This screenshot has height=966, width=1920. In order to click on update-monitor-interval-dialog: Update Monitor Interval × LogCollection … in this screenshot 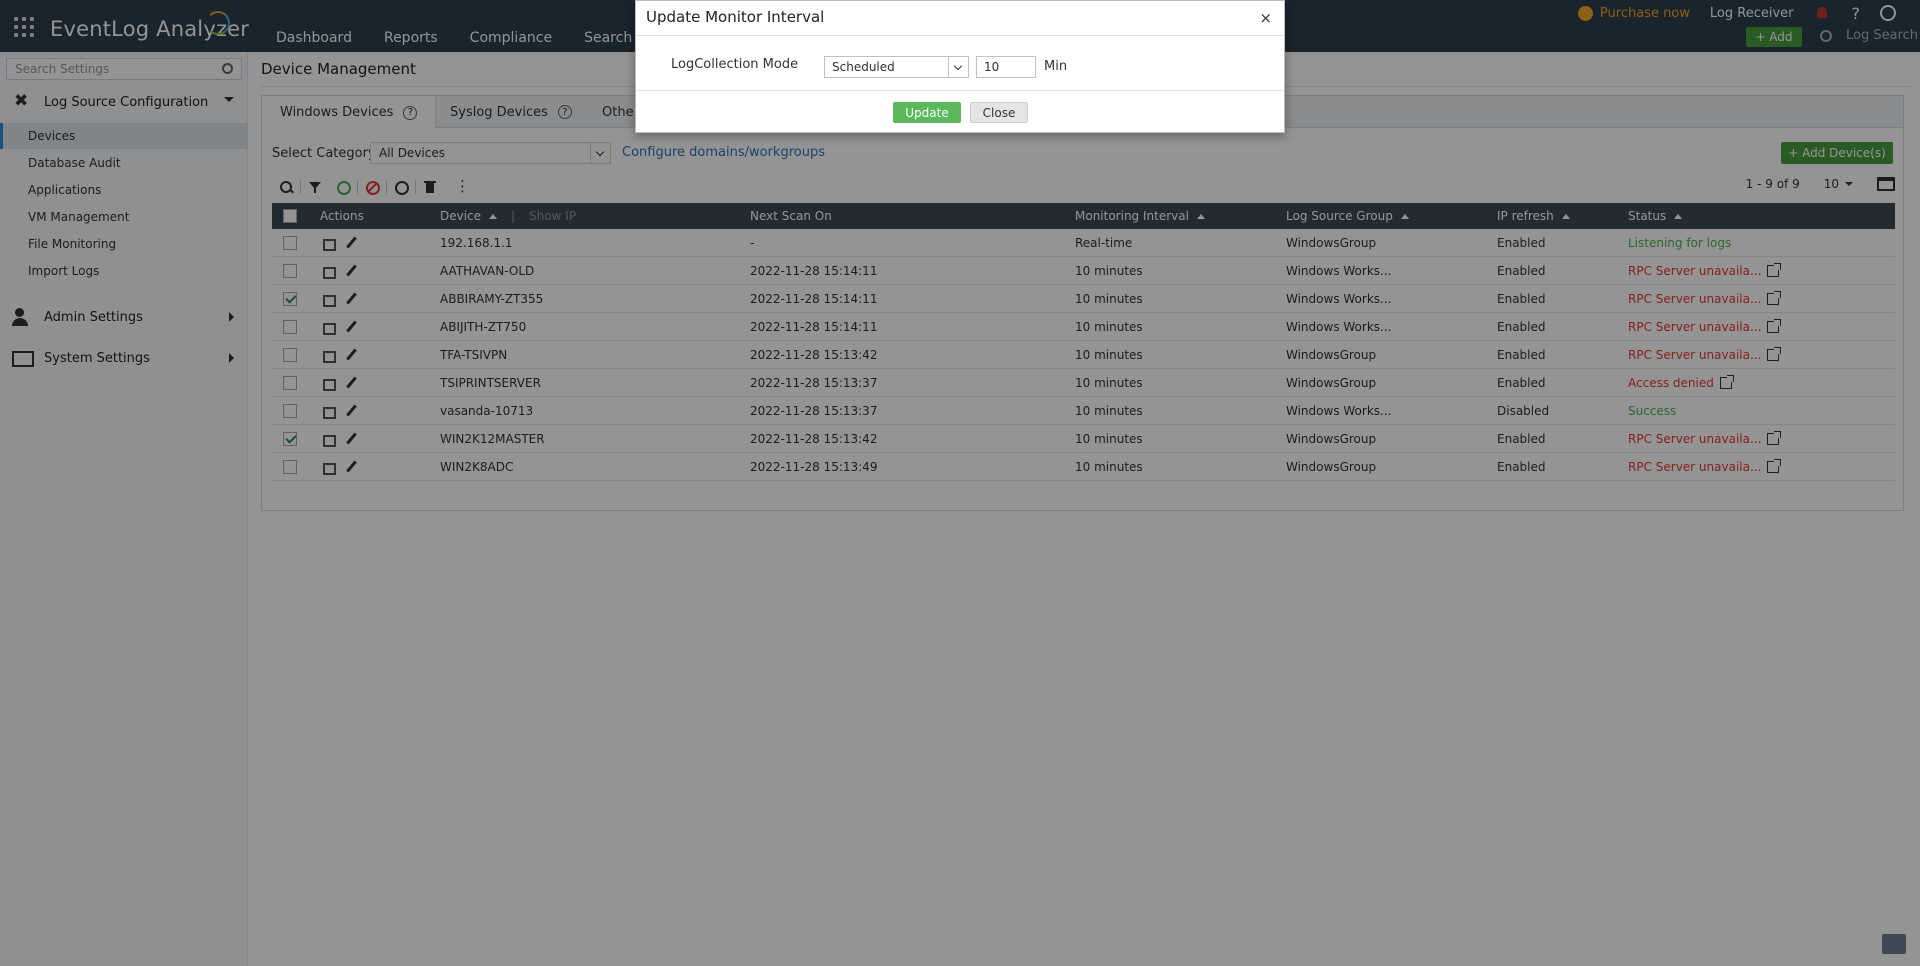, I will do `click(960, 66)`.